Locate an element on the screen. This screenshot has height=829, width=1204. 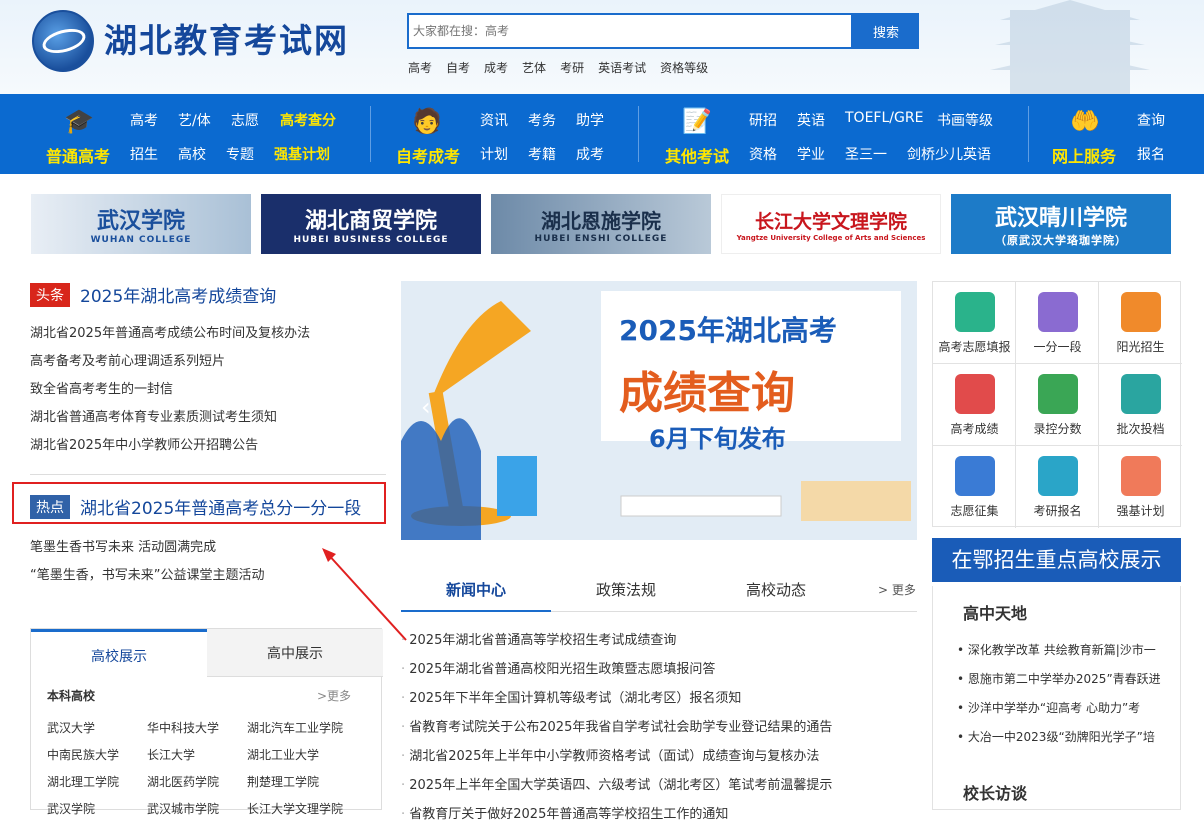
service-score-rank: 一分一段 is located at coordinates (1057, 323).